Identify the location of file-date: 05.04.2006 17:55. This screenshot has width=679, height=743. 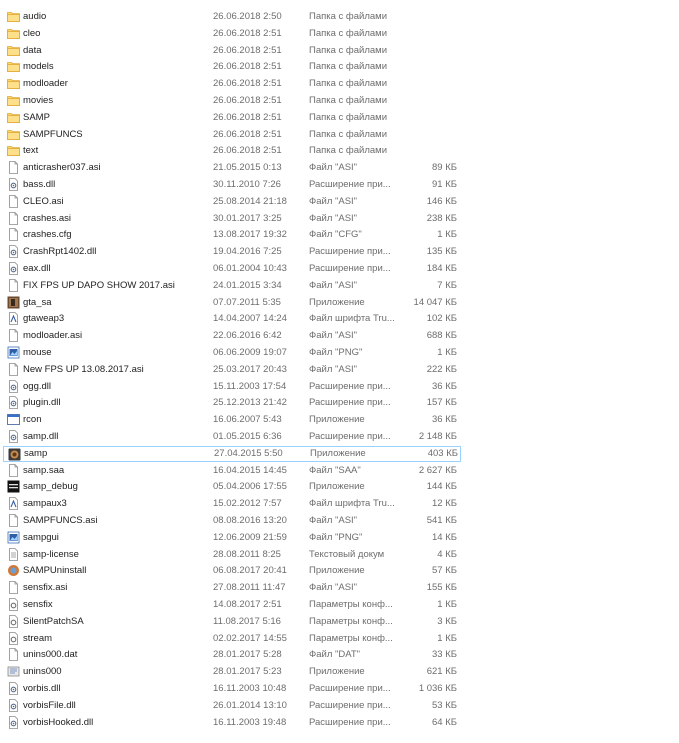
(250, 487).